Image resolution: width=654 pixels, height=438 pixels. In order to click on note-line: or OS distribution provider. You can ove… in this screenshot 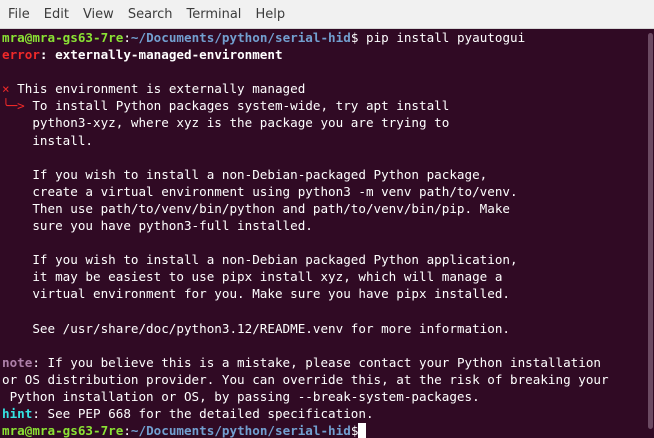, I will do `click(305, 379)`.